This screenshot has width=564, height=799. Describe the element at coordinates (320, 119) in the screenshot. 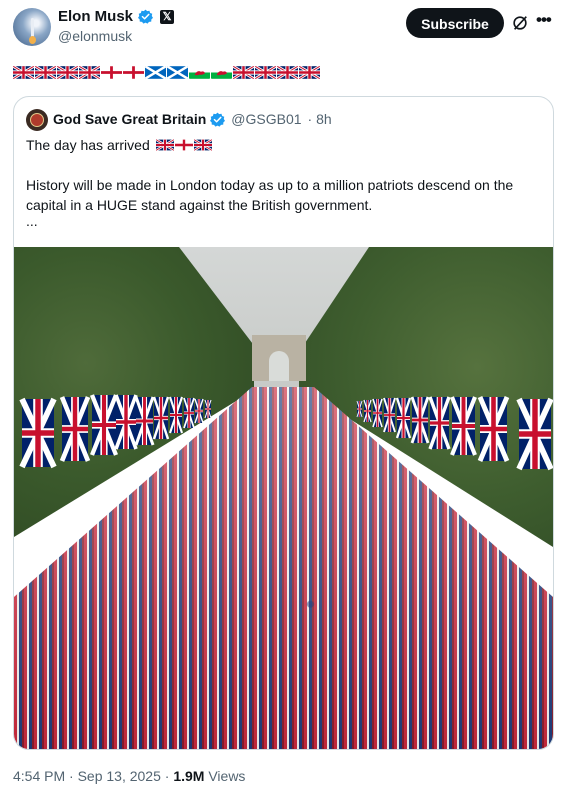

I see `quoted-timestamp: · 8h` at that location.